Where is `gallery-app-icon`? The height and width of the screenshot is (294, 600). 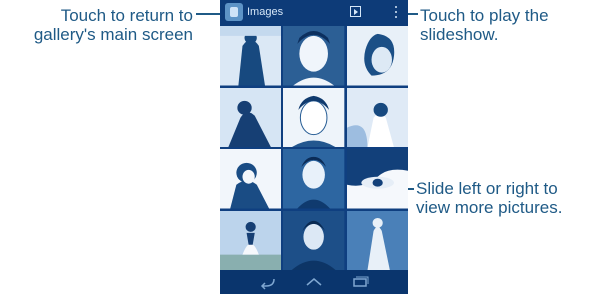
gallery-app-icon is located at coordinates (234, 12).